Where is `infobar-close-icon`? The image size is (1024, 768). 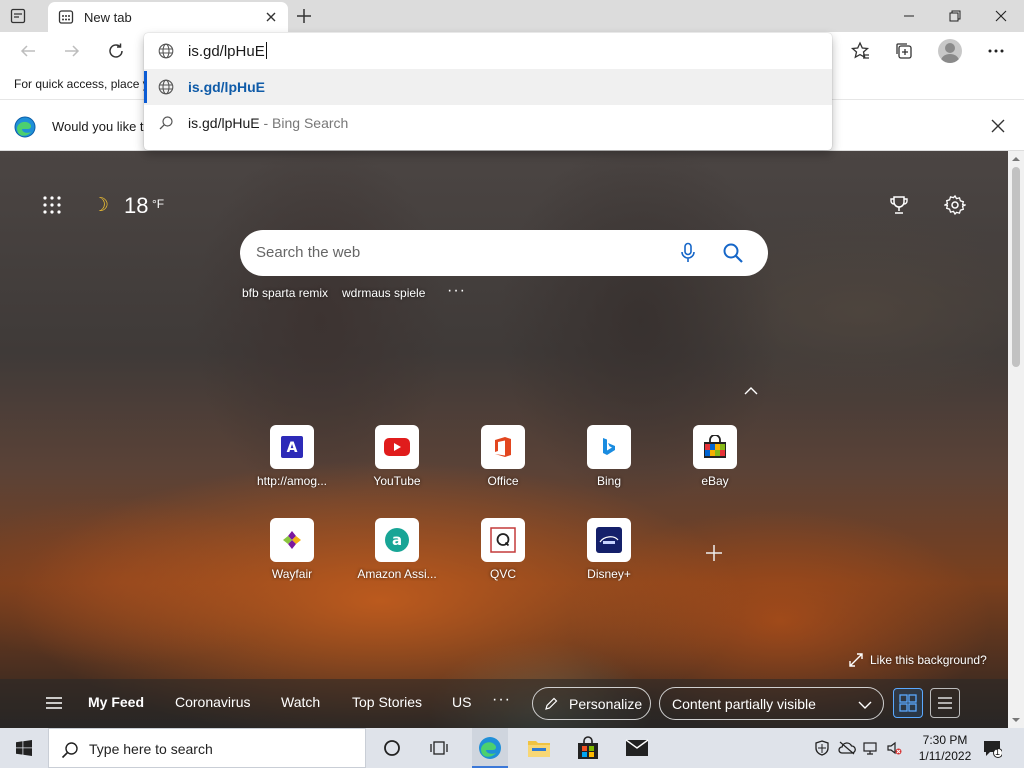 infobar-close-icon is located at coordinates (998, 126).